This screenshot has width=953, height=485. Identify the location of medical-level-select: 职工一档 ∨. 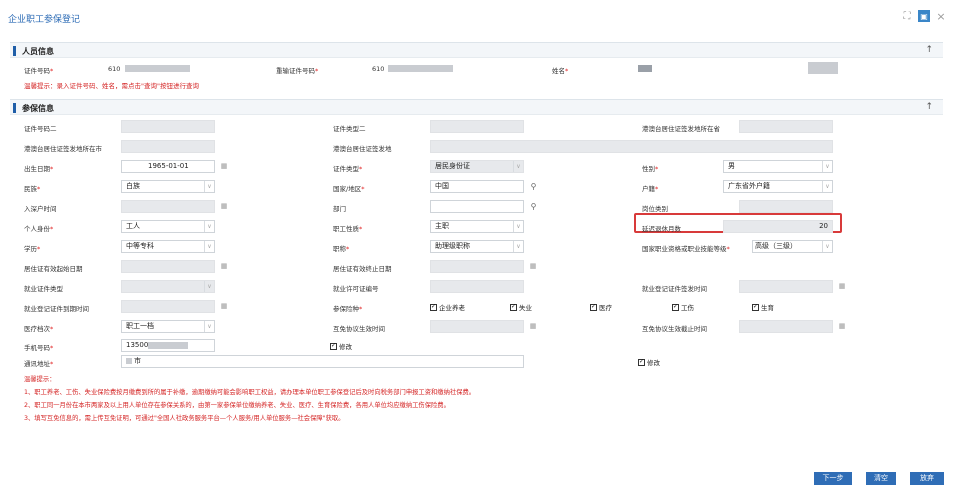
(168, 326).